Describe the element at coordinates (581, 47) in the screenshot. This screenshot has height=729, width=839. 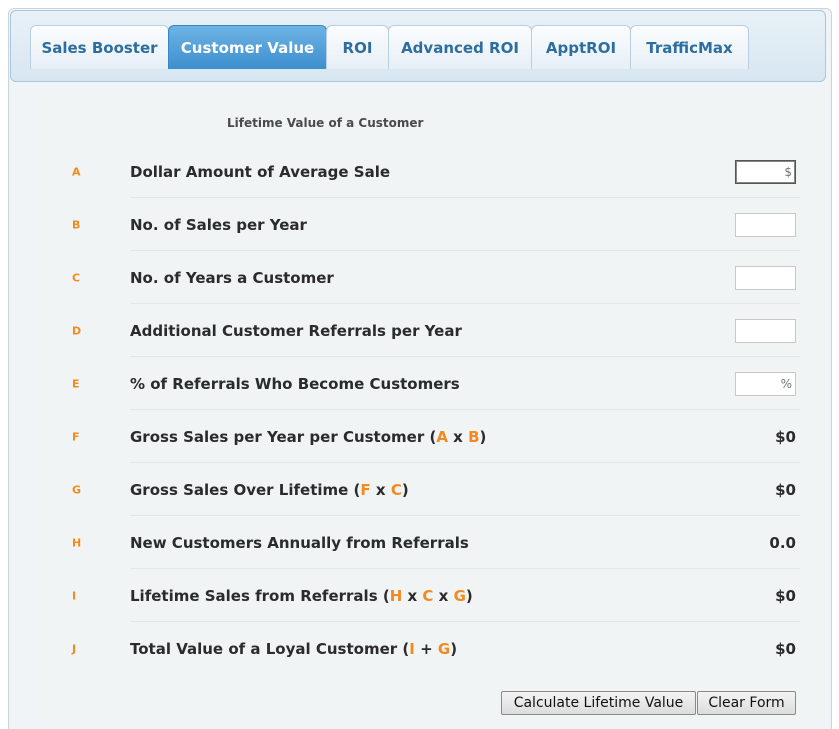
I see `tab-apptroi: ApptROI` at that location.